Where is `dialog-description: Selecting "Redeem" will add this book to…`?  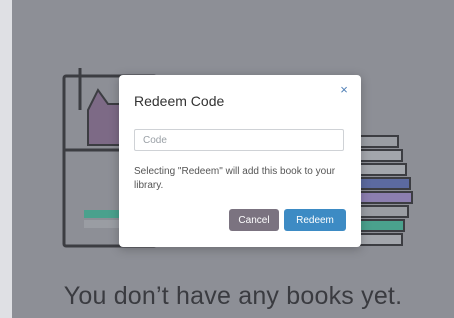
dialog-description: Selecting "Redeem" will add this book to… is located at coordinates (235, 178).